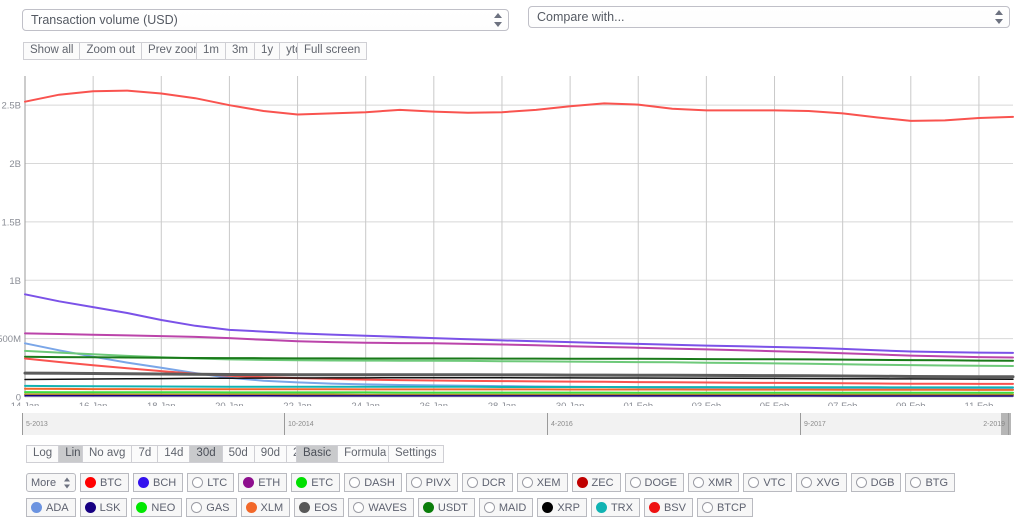  Describe the element at coordinates (660, 482) in the screenshot. I see `legend-item-label: DOGE` at that location.